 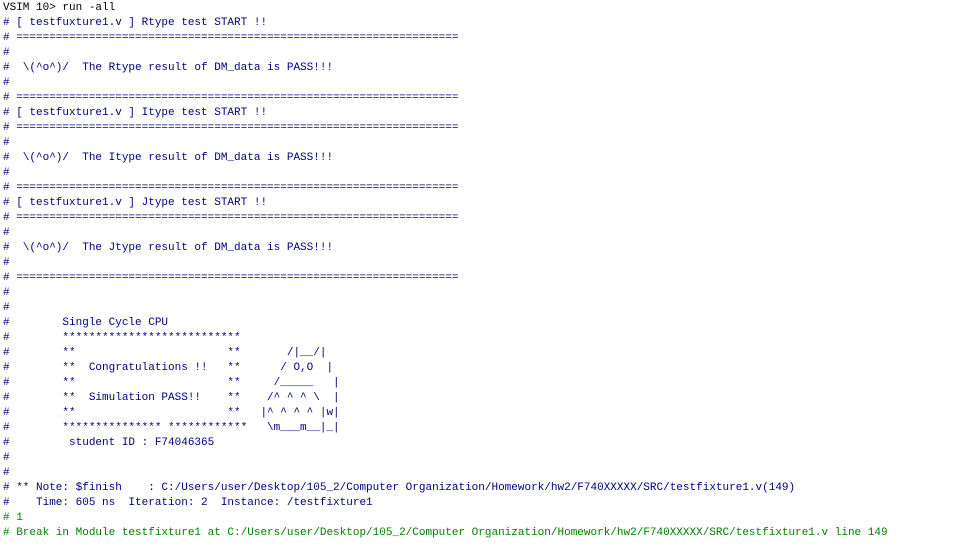 What do you see at coordinates (171, 383) in the screenshot?
I see `banner-art-line: # ** ** /_____ |` at bounding box center [171, 383].